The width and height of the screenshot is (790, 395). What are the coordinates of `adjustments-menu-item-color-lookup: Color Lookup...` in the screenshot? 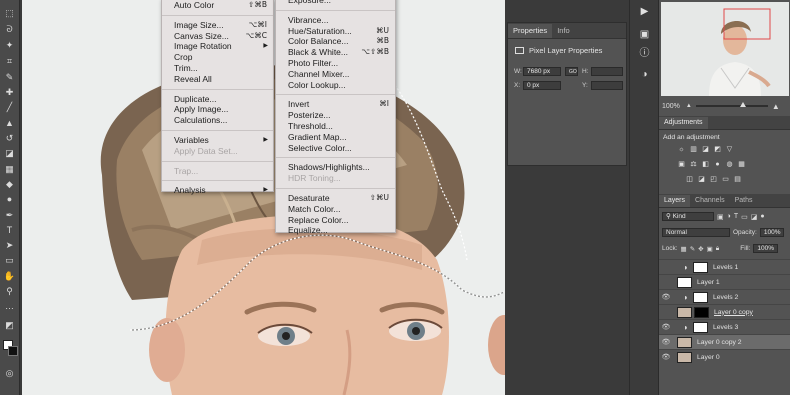 It's located at (335, 85).